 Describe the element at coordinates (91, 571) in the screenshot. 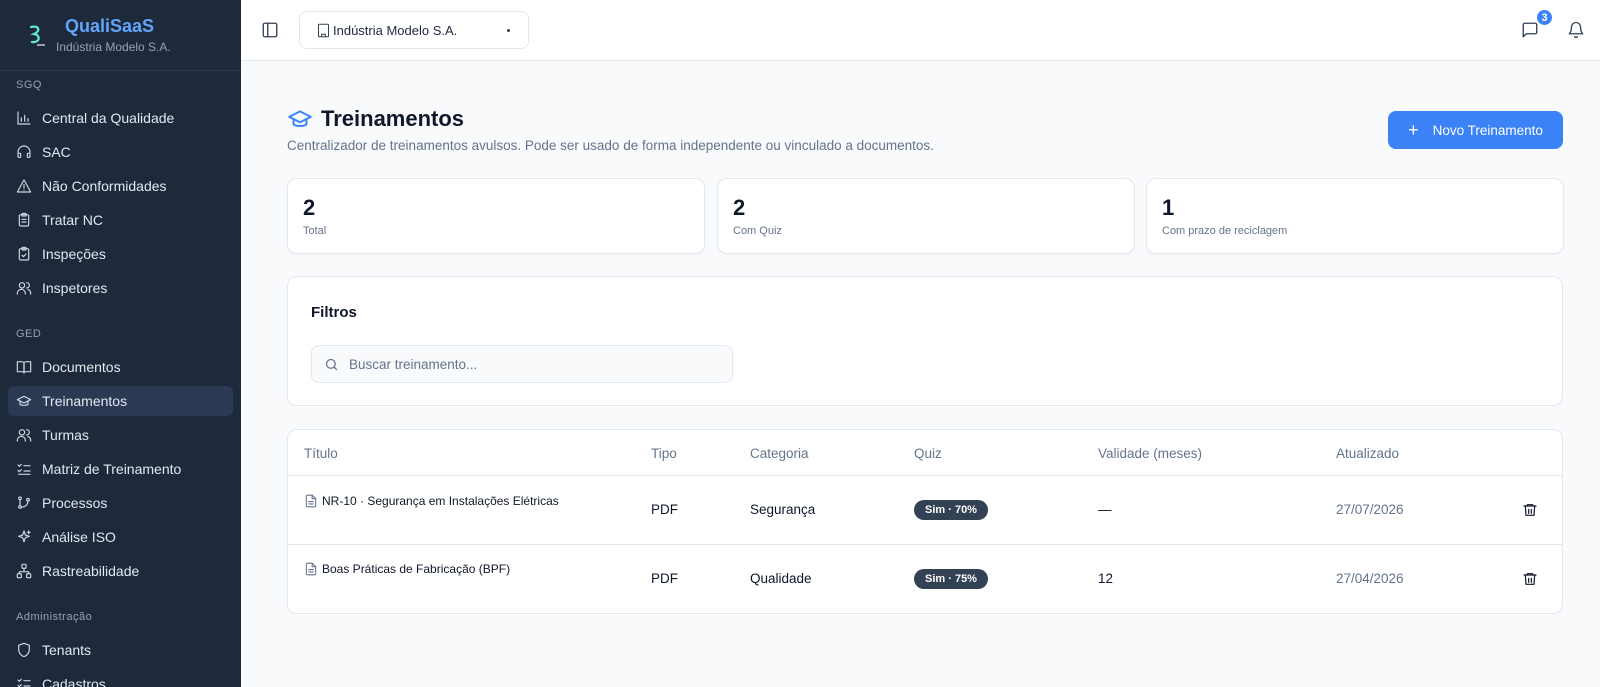

I see `sidebar-item-label: Rastreabilidade` at that location.